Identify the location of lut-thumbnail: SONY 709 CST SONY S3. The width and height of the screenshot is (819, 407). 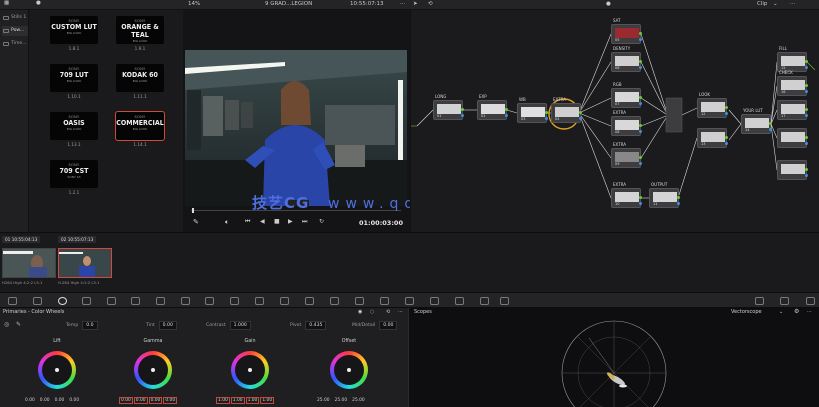
(74, 174).